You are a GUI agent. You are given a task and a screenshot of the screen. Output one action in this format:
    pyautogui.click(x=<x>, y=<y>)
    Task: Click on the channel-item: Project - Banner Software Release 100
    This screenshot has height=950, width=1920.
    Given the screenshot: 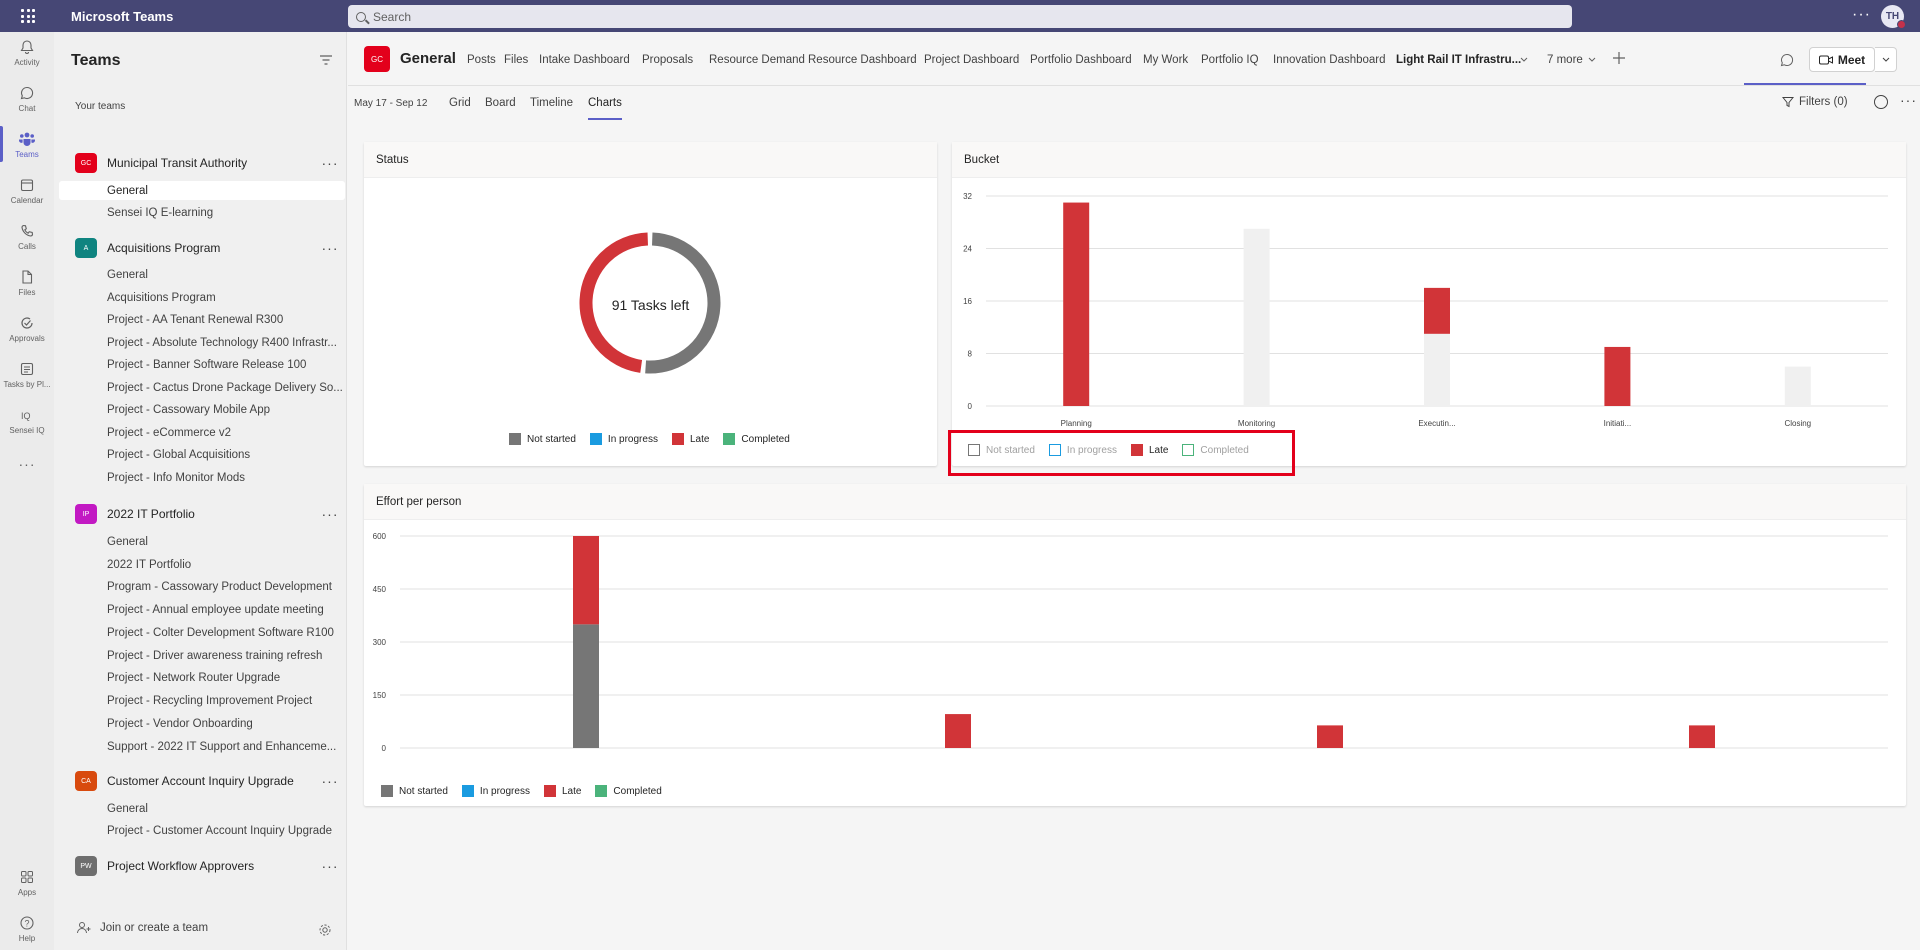 What is the action you would take?
    pyautogui.click(x=226, y=364)
    